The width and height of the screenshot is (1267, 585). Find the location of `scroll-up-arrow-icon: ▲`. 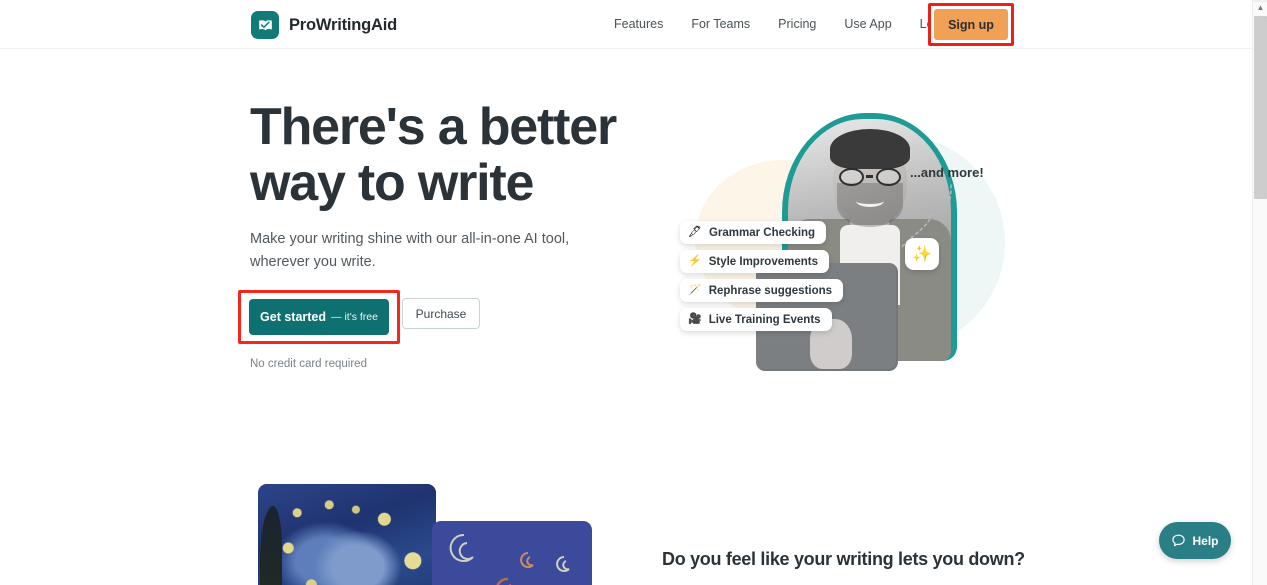

scroll-up-arrow-icon: ▲ is located at coordinates (1260, 7).